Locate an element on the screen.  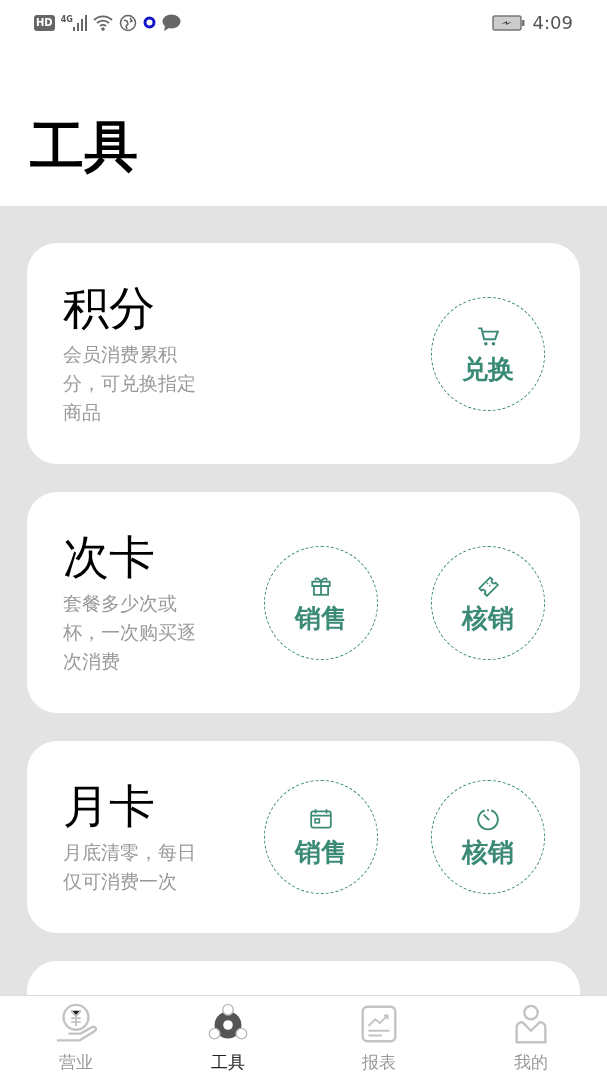
tab: 报表 is located at coordinates (379, 1038).